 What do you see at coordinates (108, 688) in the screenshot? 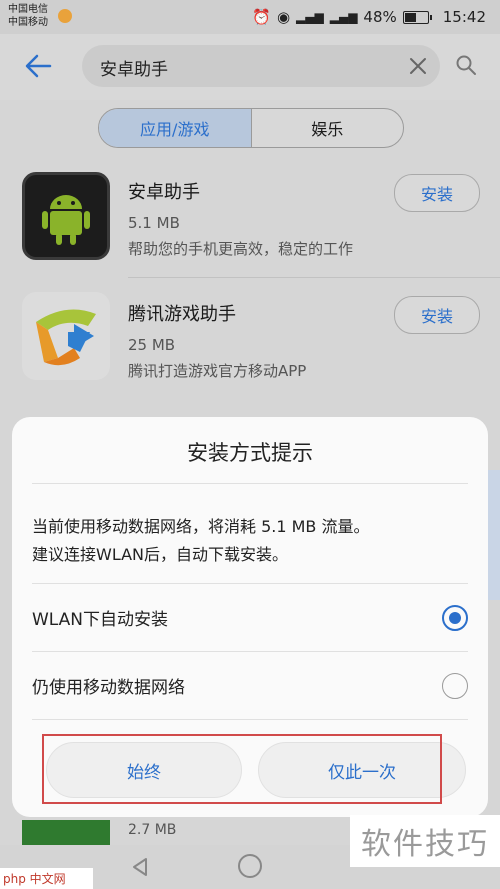
I see `option-label: 仍使用移动数据网络` at bounding box center [108, 688].